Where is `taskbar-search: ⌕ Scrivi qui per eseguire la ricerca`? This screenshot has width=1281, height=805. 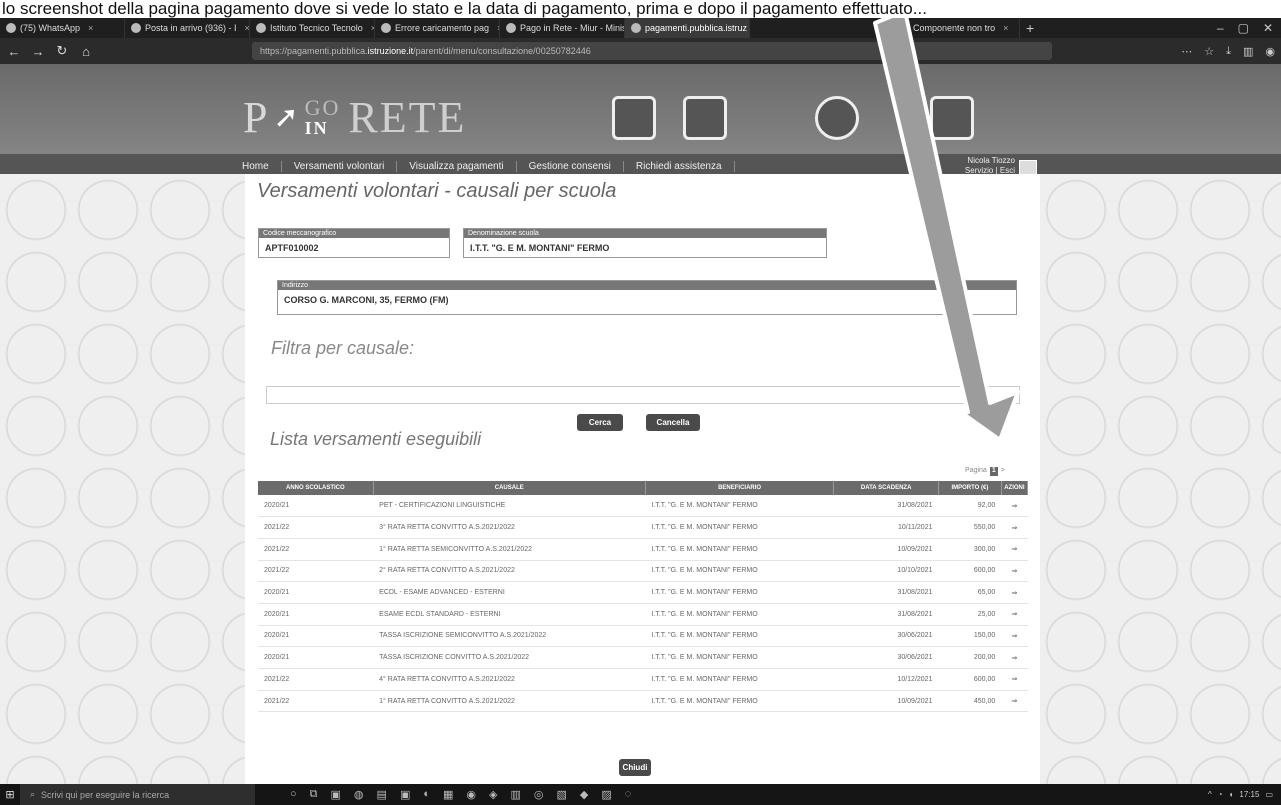
taskbar-search: ⌕ Scrivi qui per eseguire la ricerca is located at coordinates (137, 794).